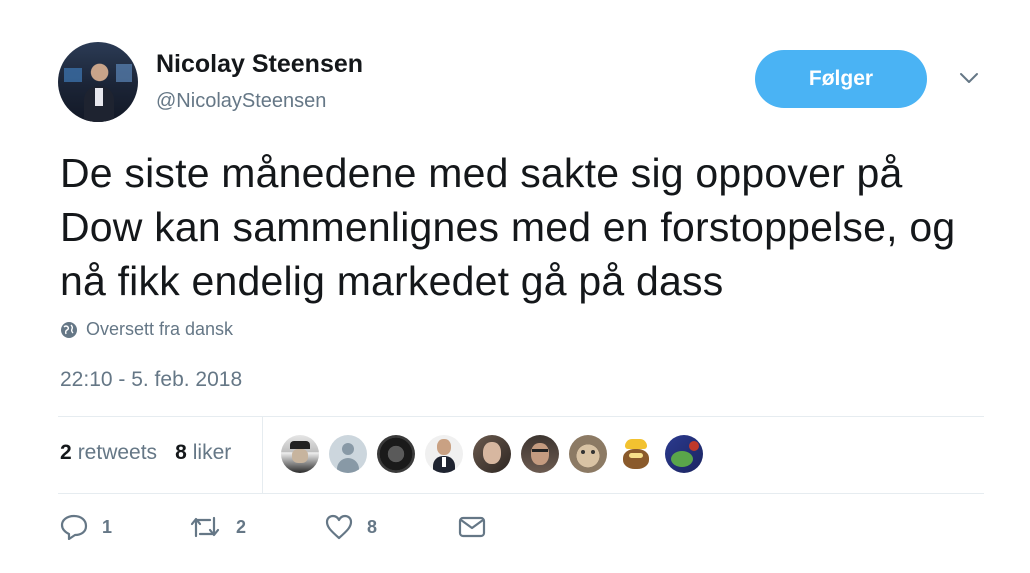 Image resolution: width=1030 pixels, height=573 pixels. I want to click on tweet-actions: 1 2 8, so click(280, 527).